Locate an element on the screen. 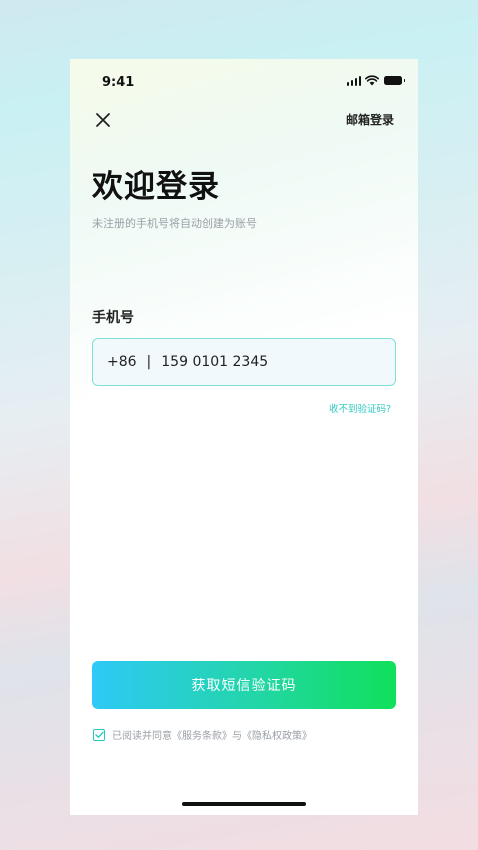  country-code: +86 is located at coordinates (122, 362).